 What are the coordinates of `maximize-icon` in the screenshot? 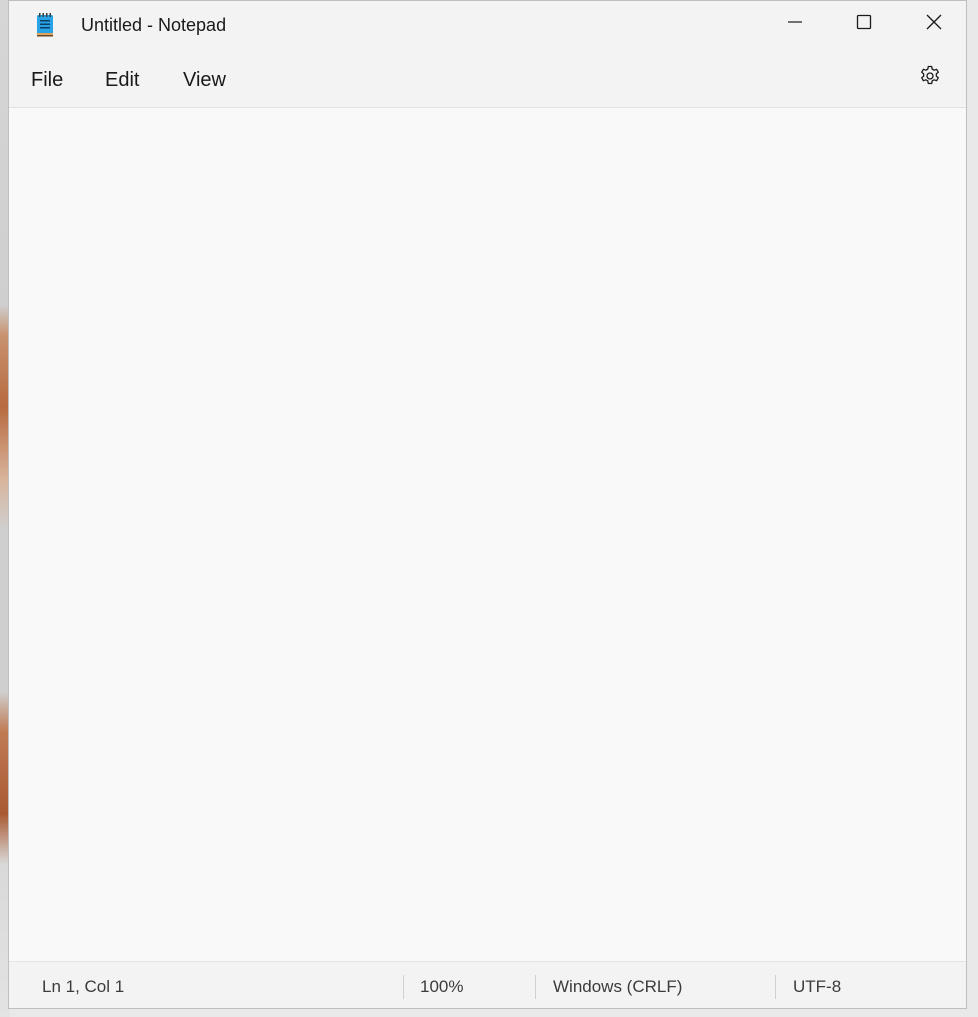 It's located at (864, 24).